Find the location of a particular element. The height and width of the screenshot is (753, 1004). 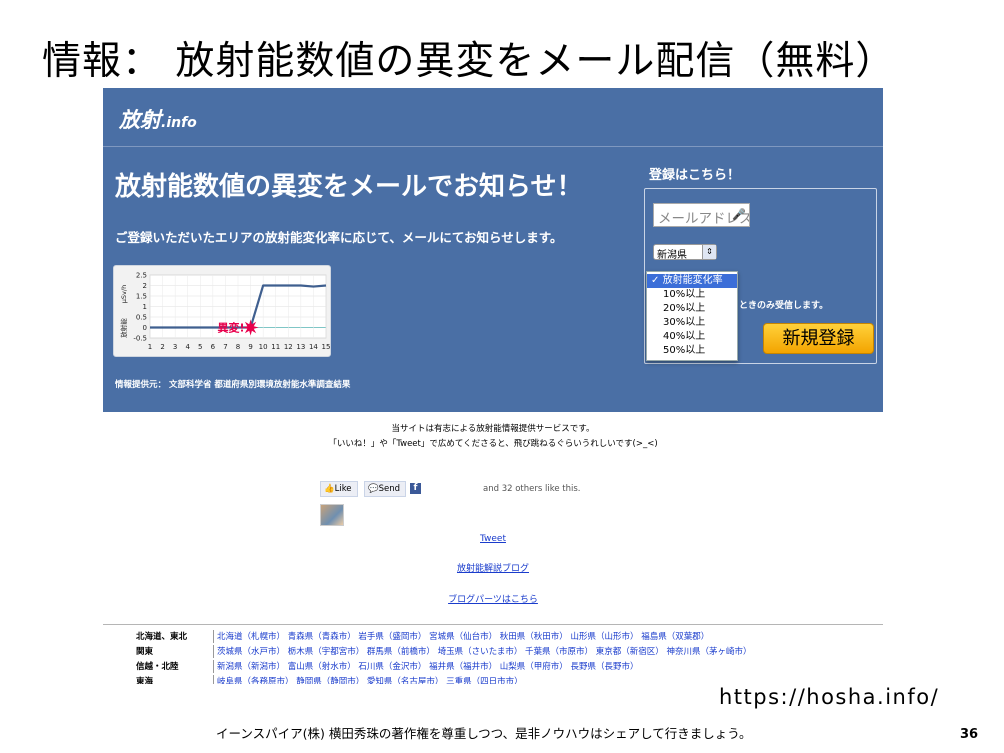

region-name: 信越・北陸 is located at coordinates (157, 667).